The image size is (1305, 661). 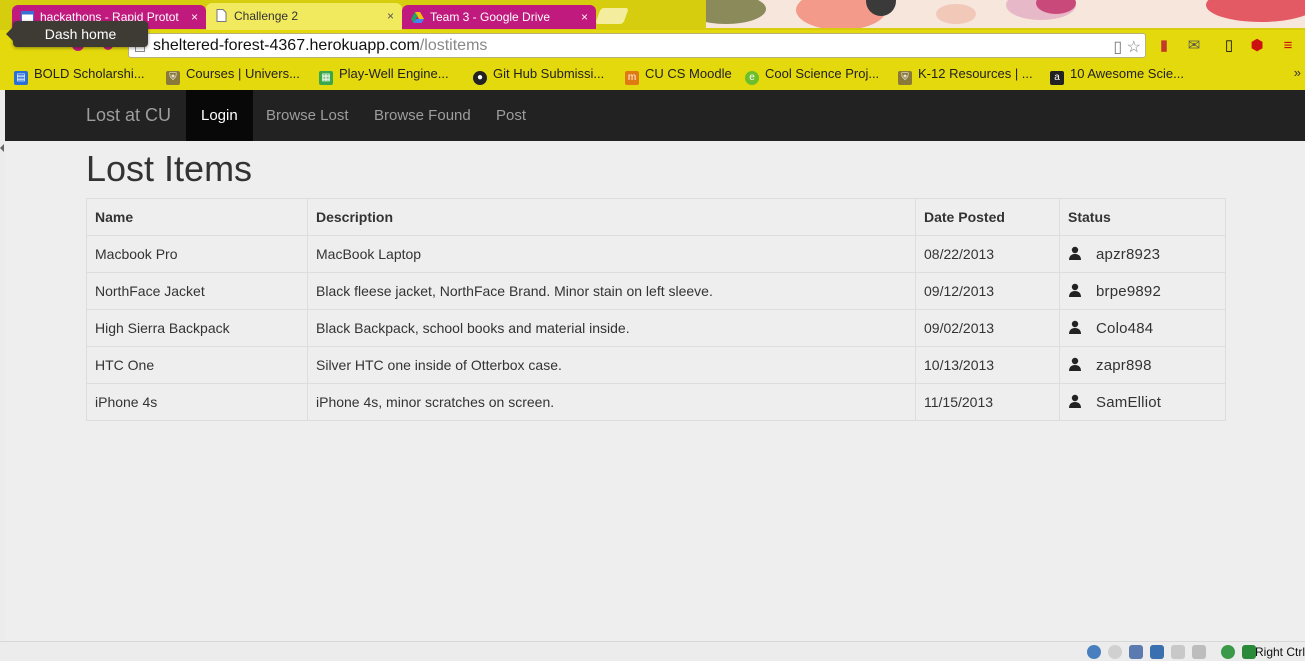 I want to click on item-description: Silver HTC one inside of Otterbox case., so click(x=611, y=365).